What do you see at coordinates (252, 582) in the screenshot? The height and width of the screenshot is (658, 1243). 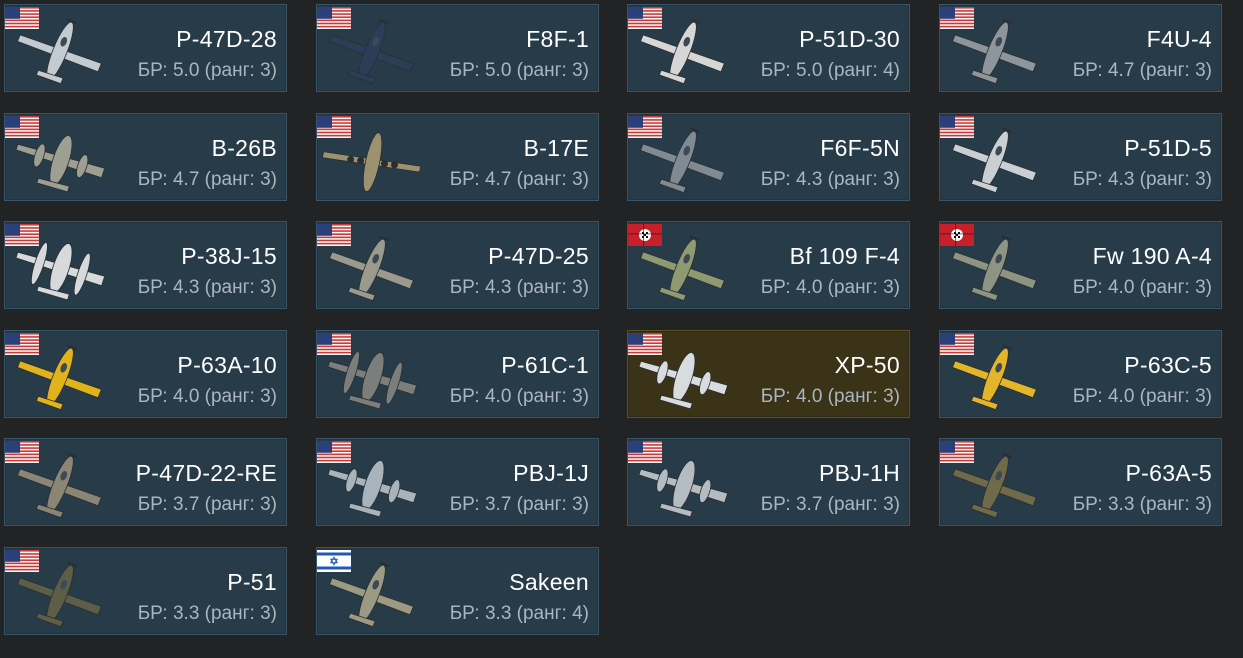 I see `vehicle-name: P-51` at bounding box center [252, 582].